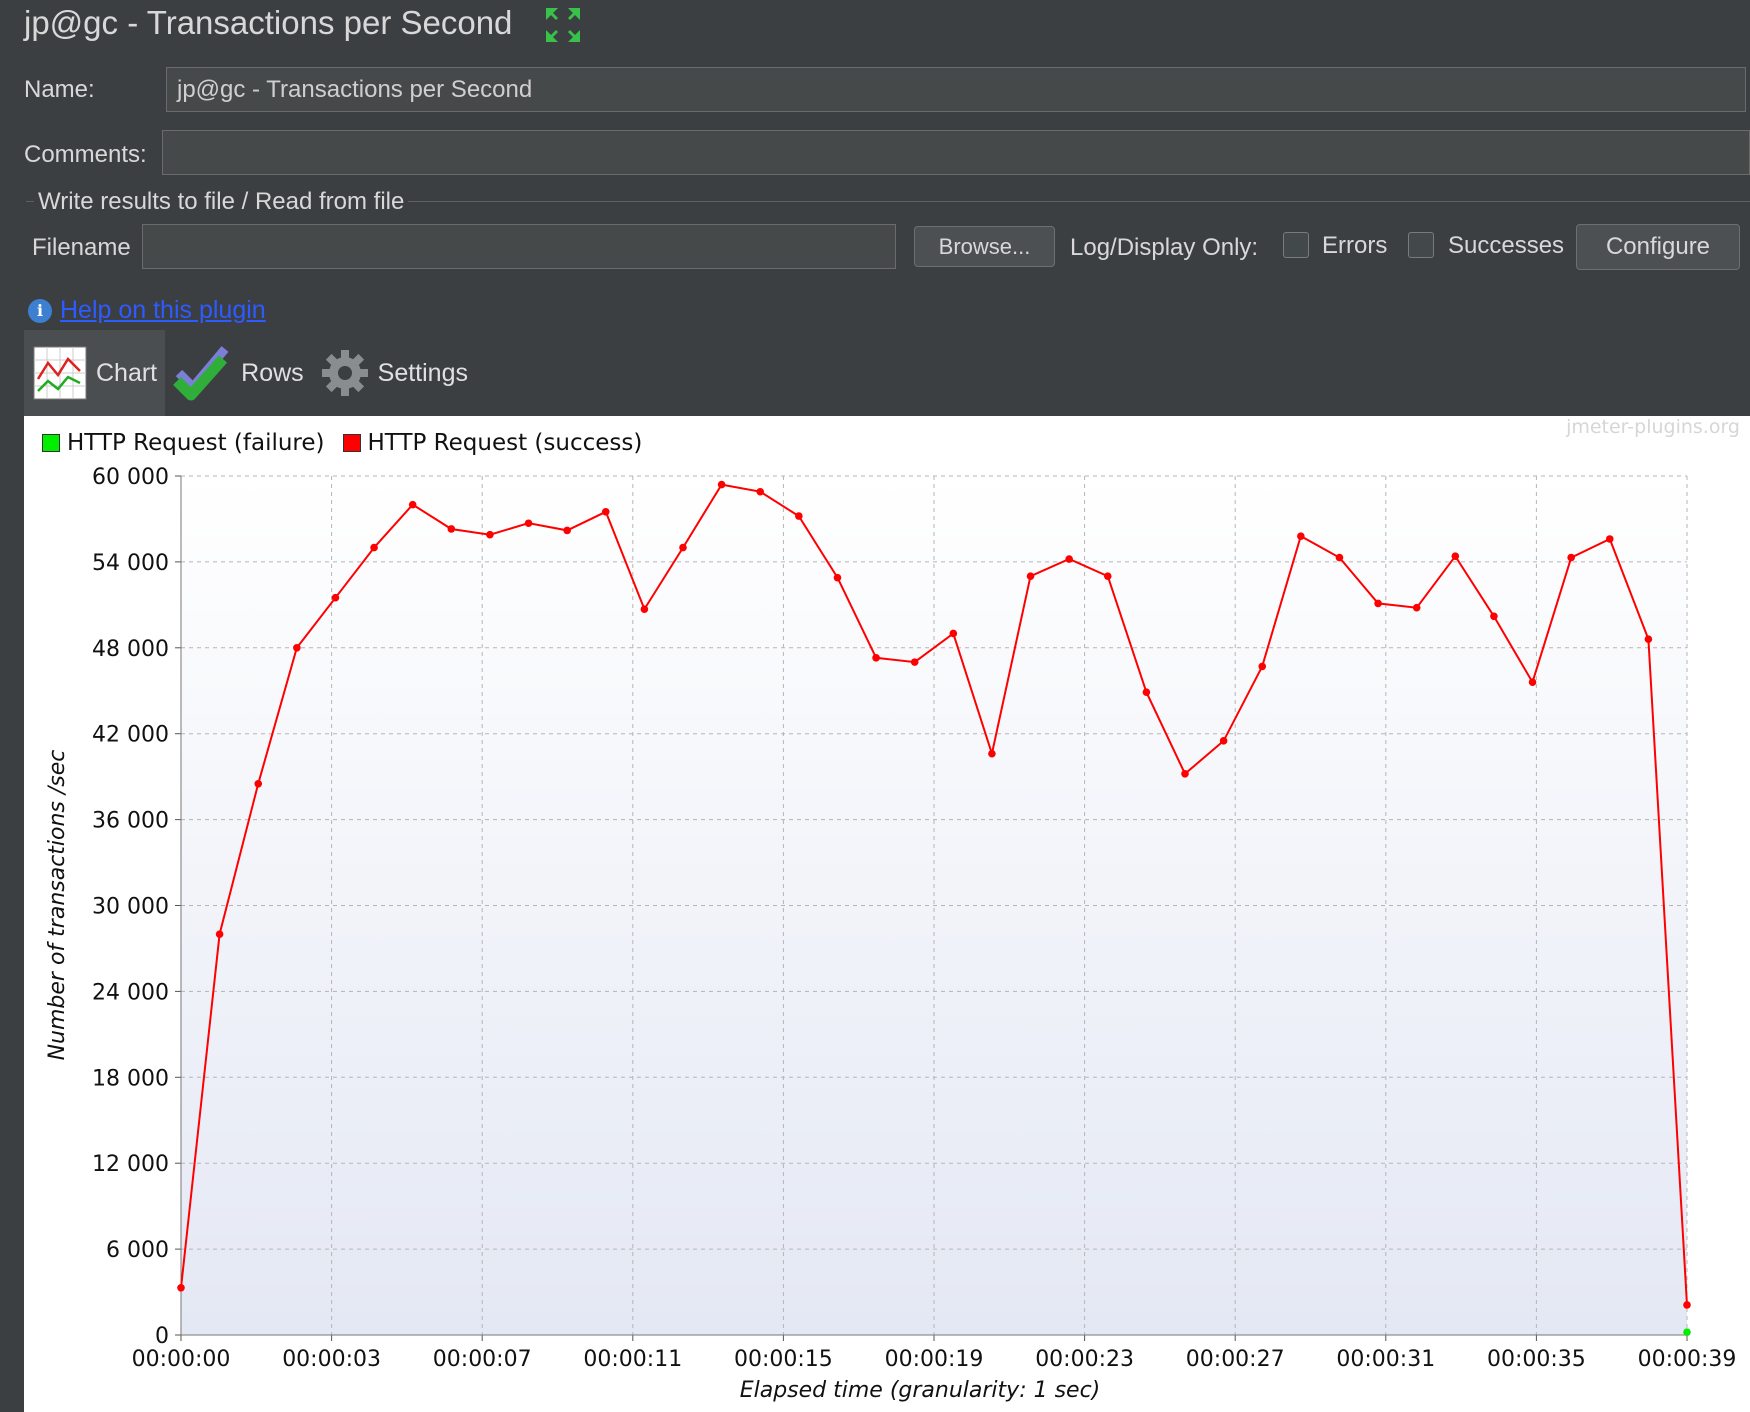  Describe the element at coordinates (130, 1078) in the screenshot. I see `y-tick-label: 18 000` at that location.